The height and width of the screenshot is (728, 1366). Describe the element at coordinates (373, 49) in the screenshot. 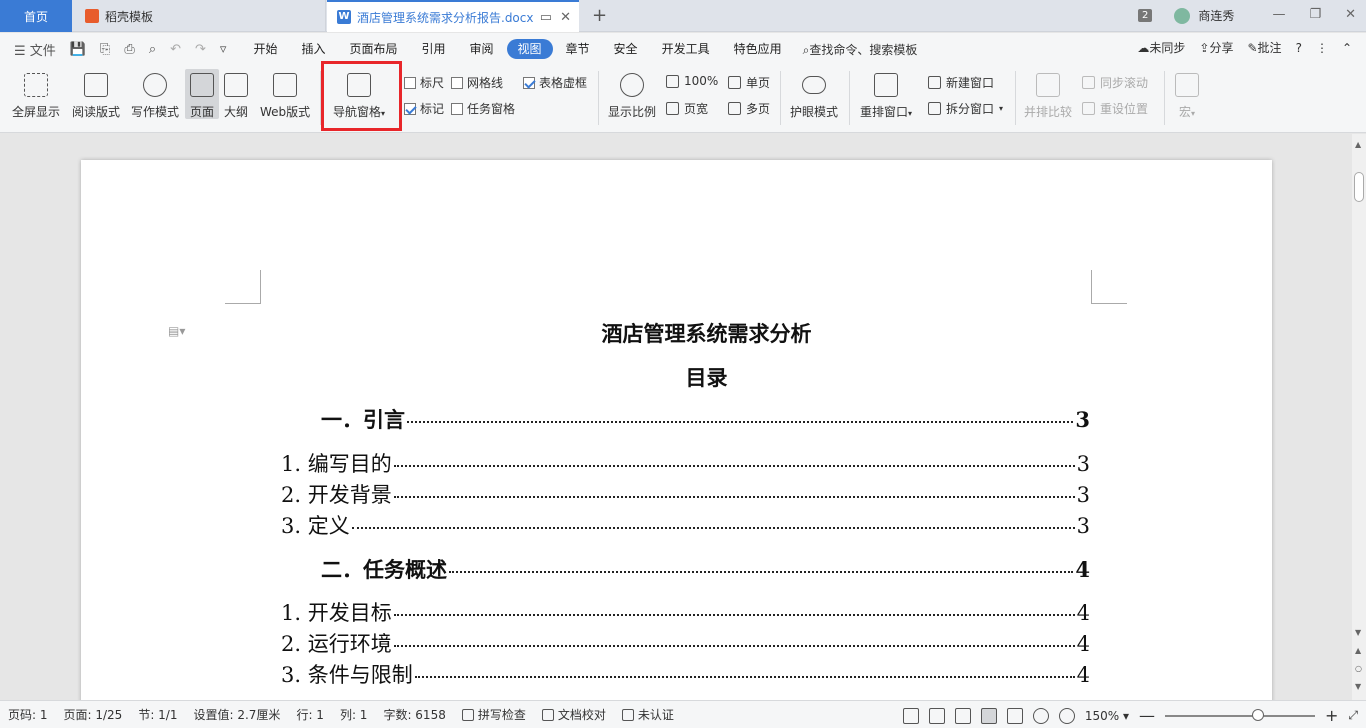

I see `menu-tab-2: 页面布局` at that location.